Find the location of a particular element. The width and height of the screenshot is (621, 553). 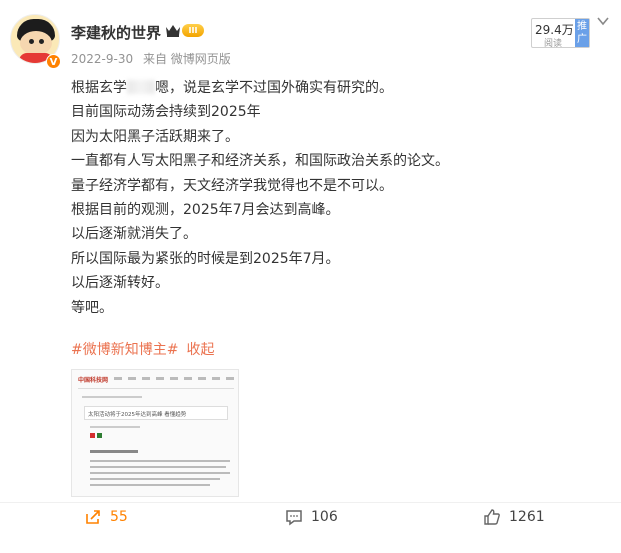

post-line: 以后逐渐转好。 is located at coordinates (120, 283).